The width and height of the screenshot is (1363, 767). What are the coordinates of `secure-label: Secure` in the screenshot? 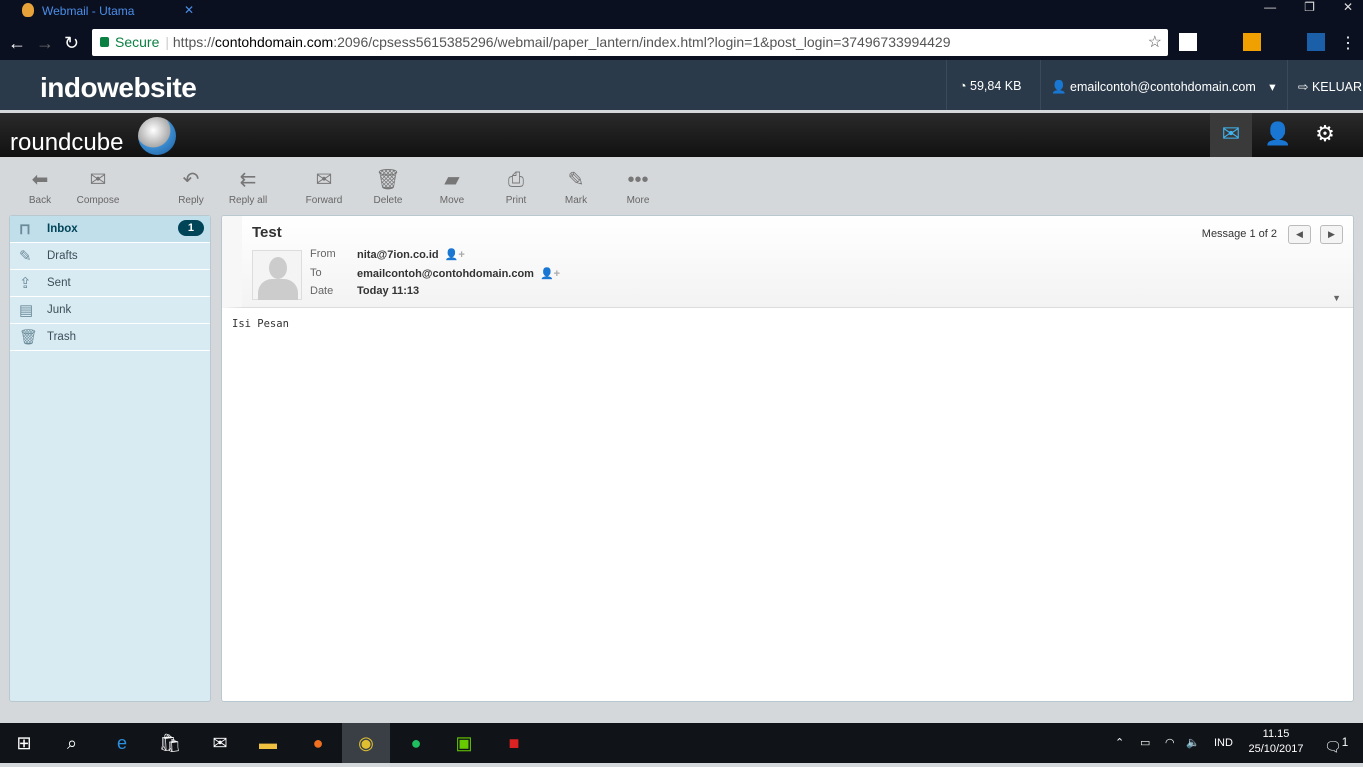 It's located at (137, 42).